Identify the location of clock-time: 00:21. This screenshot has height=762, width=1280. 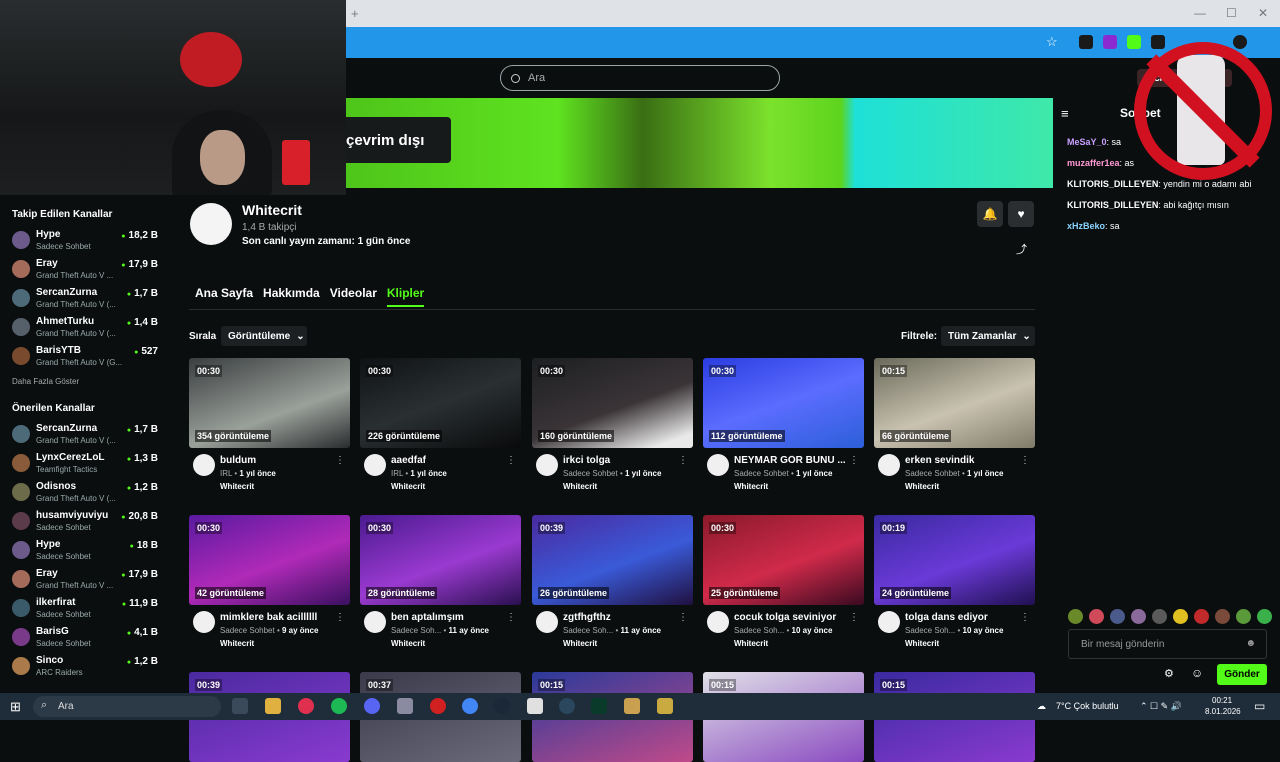
(1222, 700).